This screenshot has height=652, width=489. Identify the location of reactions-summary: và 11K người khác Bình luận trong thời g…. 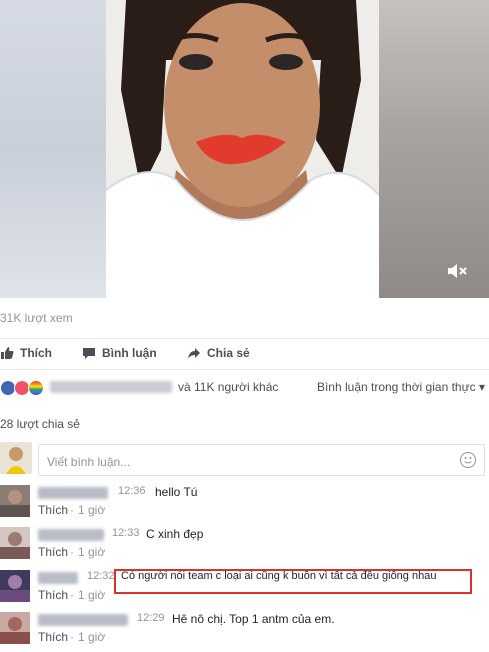
(244, 388).